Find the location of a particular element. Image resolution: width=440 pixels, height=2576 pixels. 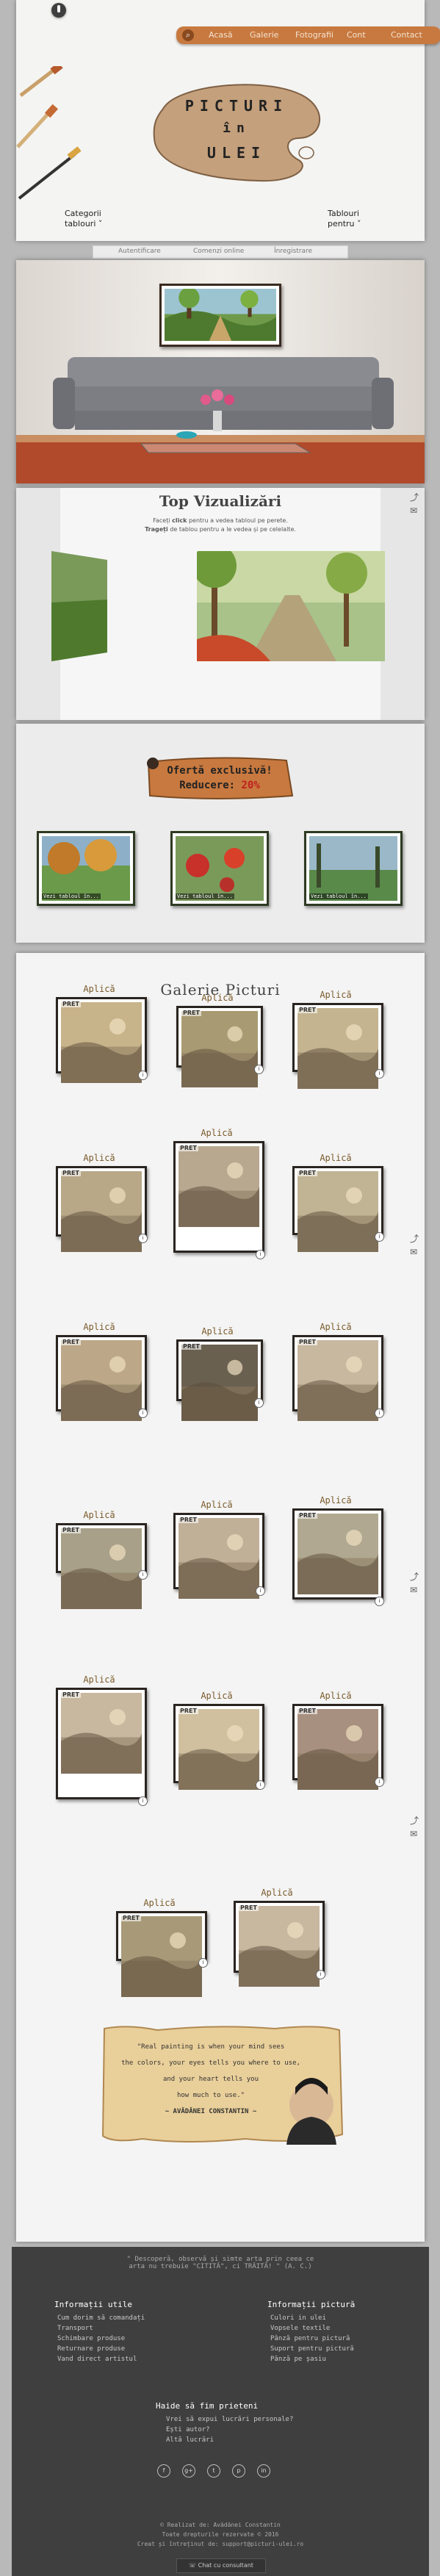

palette-logo: PICTURI în ULEI is located at coordinates (236, 130).